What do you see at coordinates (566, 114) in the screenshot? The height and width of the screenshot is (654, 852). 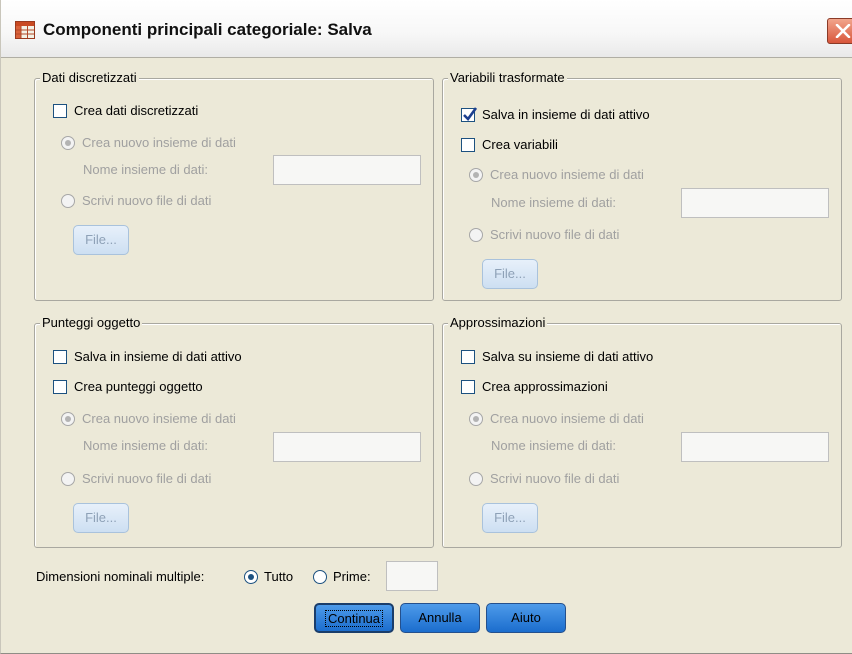 I see `save-active-transformed-label: Salva in insieme di dati attivo` at bounding box center [566, 114].